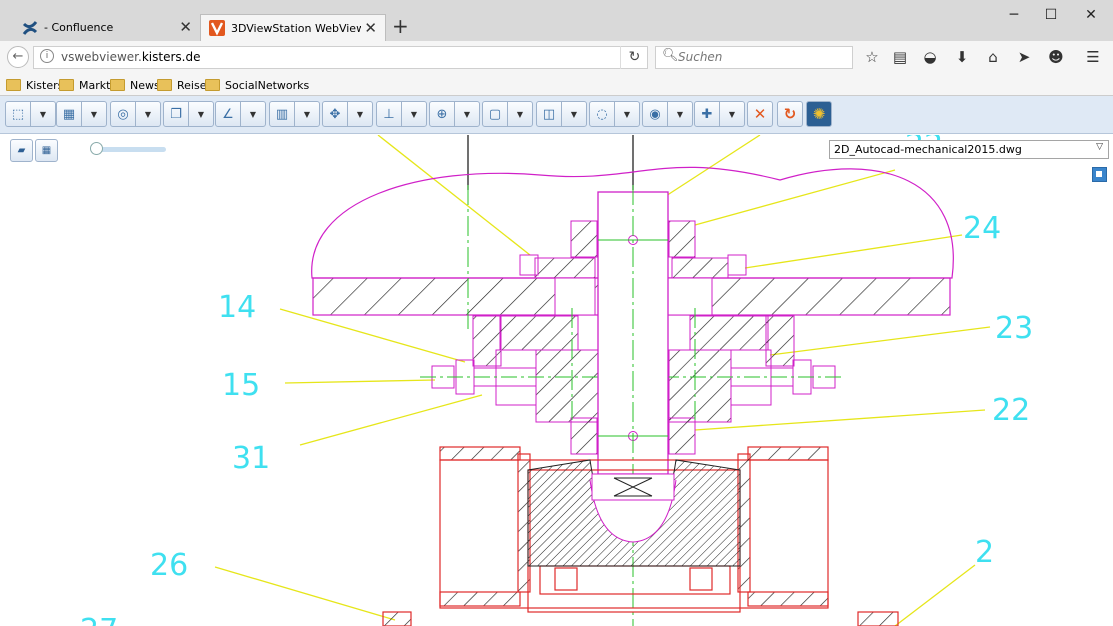  I want to click on url-text: vswebviewer.kisters.de, so click(130, 57).